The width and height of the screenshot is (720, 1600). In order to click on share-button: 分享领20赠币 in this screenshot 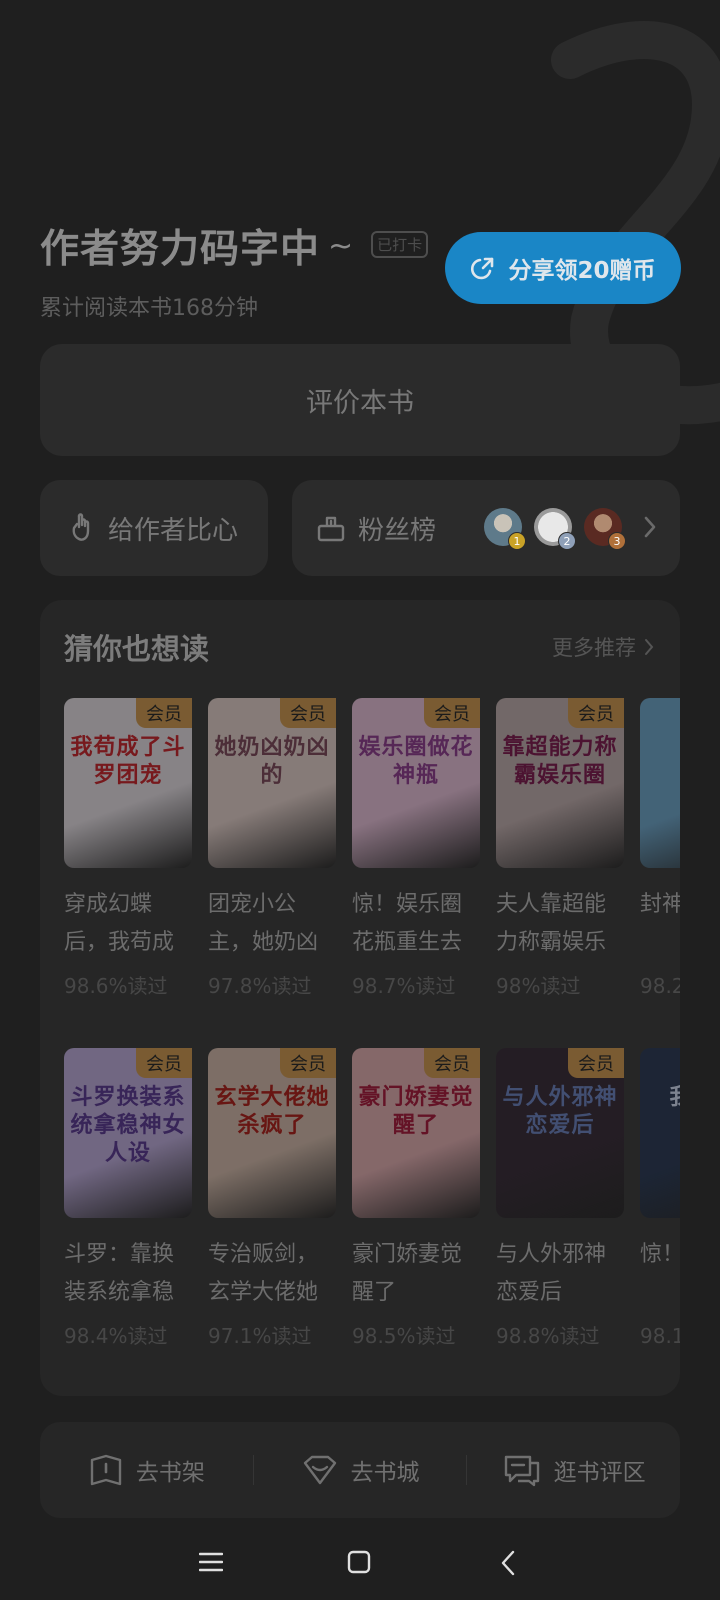, I will do `click(563, 268)`.